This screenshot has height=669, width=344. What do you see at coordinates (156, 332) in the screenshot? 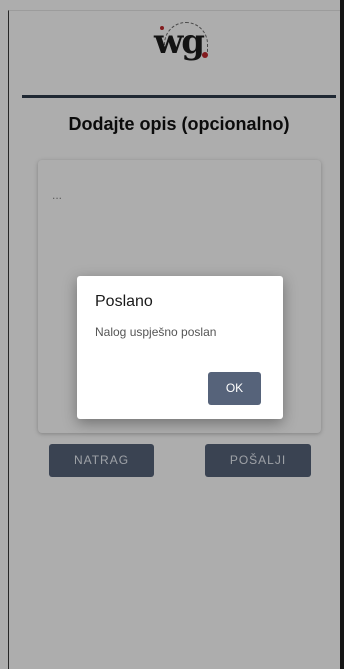
I see `dialog-message: Nalog uspješno poslan` at bounding box center [156, 332].